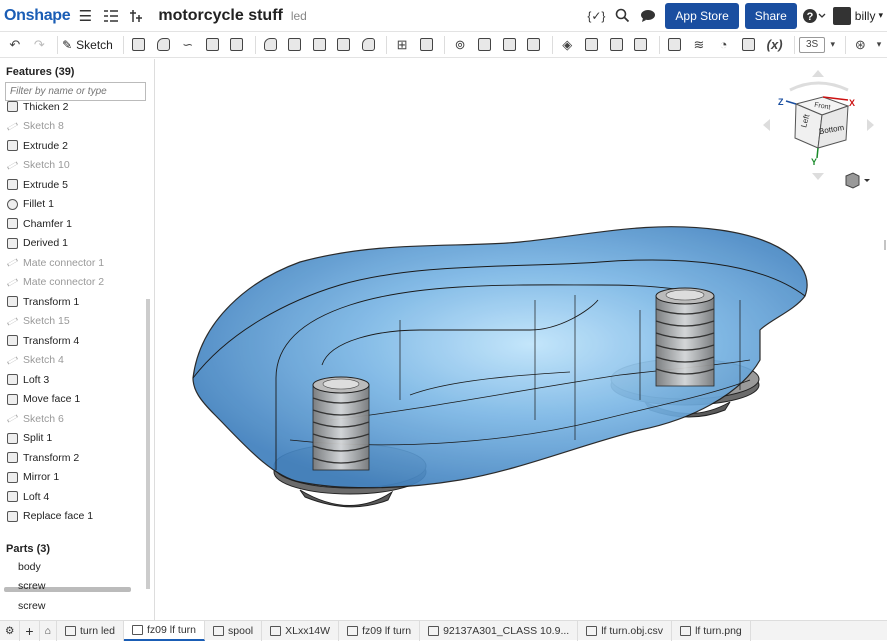  Describe the element at coordinates (812, 44) in the screenshot. I see `view-options-button: 3S` at that location.